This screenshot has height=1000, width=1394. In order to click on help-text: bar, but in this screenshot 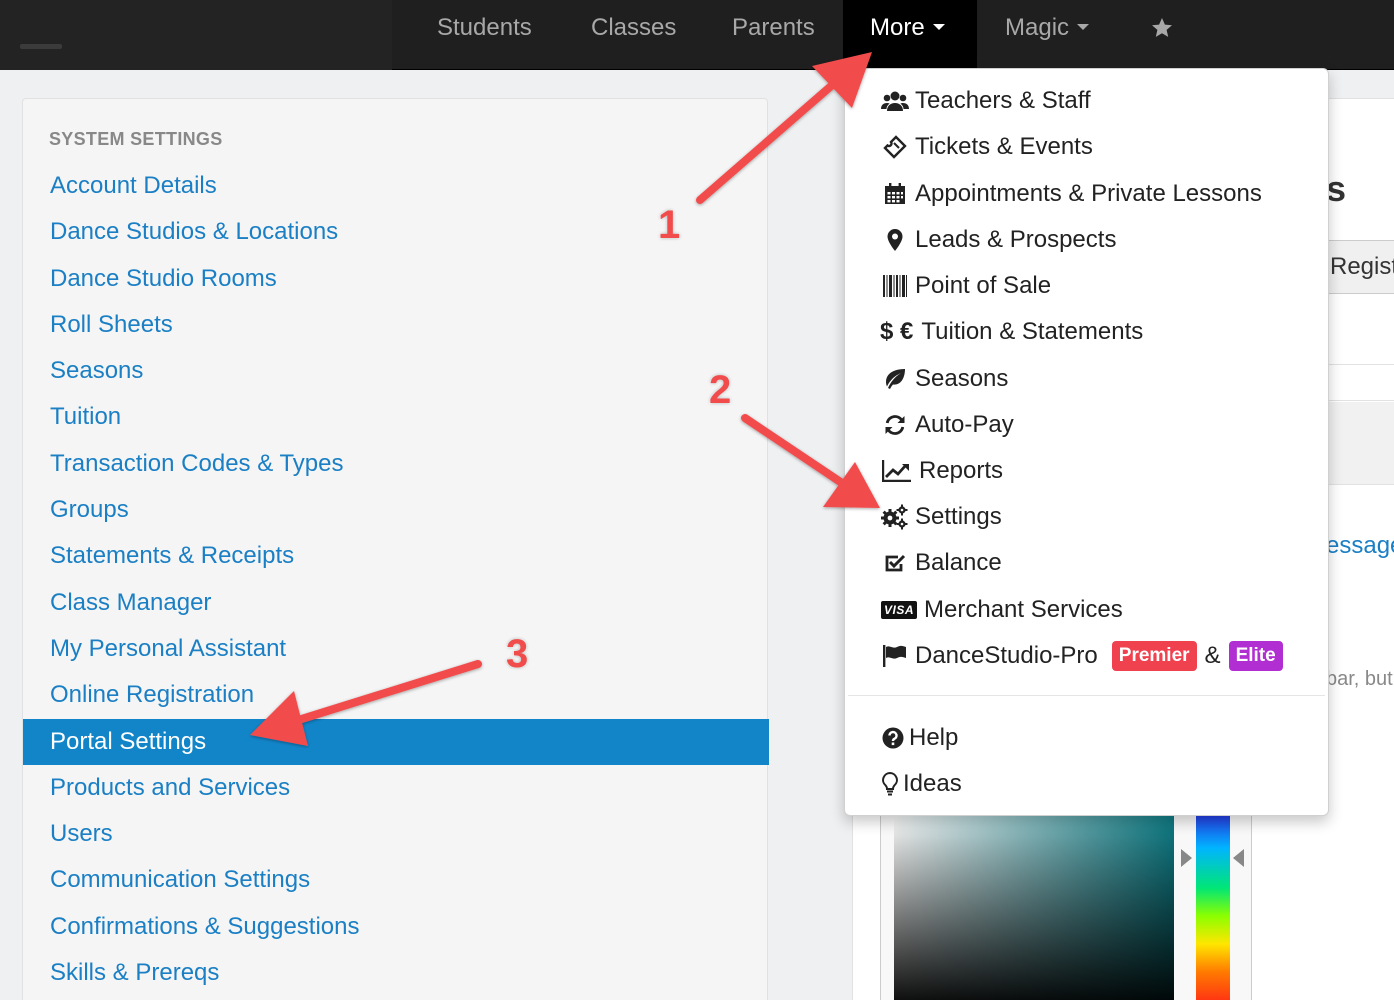, I will do `click(1359, 679)`.